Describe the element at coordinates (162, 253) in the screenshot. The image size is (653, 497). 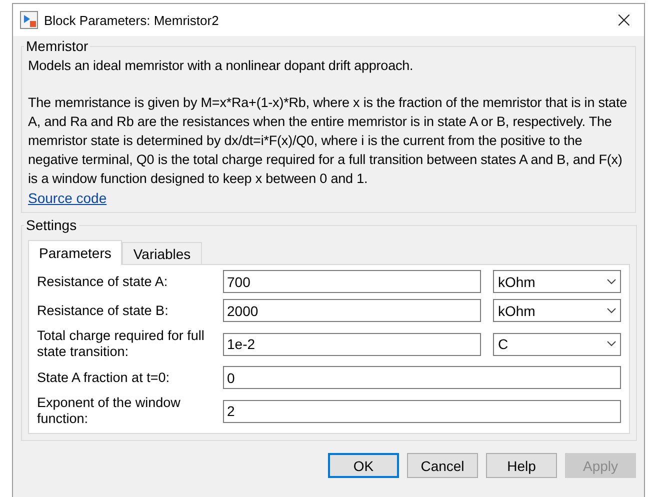
I see `tab: Variables` at that location.